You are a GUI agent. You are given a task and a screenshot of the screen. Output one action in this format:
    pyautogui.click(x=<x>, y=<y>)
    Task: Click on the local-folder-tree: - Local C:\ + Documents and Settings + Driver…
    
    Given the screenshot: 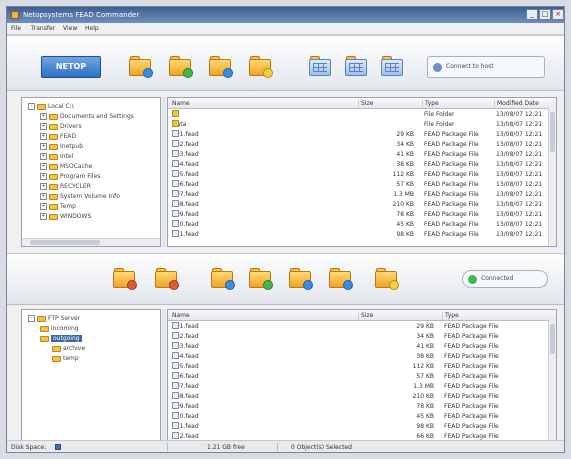 What is the action you would take?
    pyautogui.click(x=91, y=172)
    